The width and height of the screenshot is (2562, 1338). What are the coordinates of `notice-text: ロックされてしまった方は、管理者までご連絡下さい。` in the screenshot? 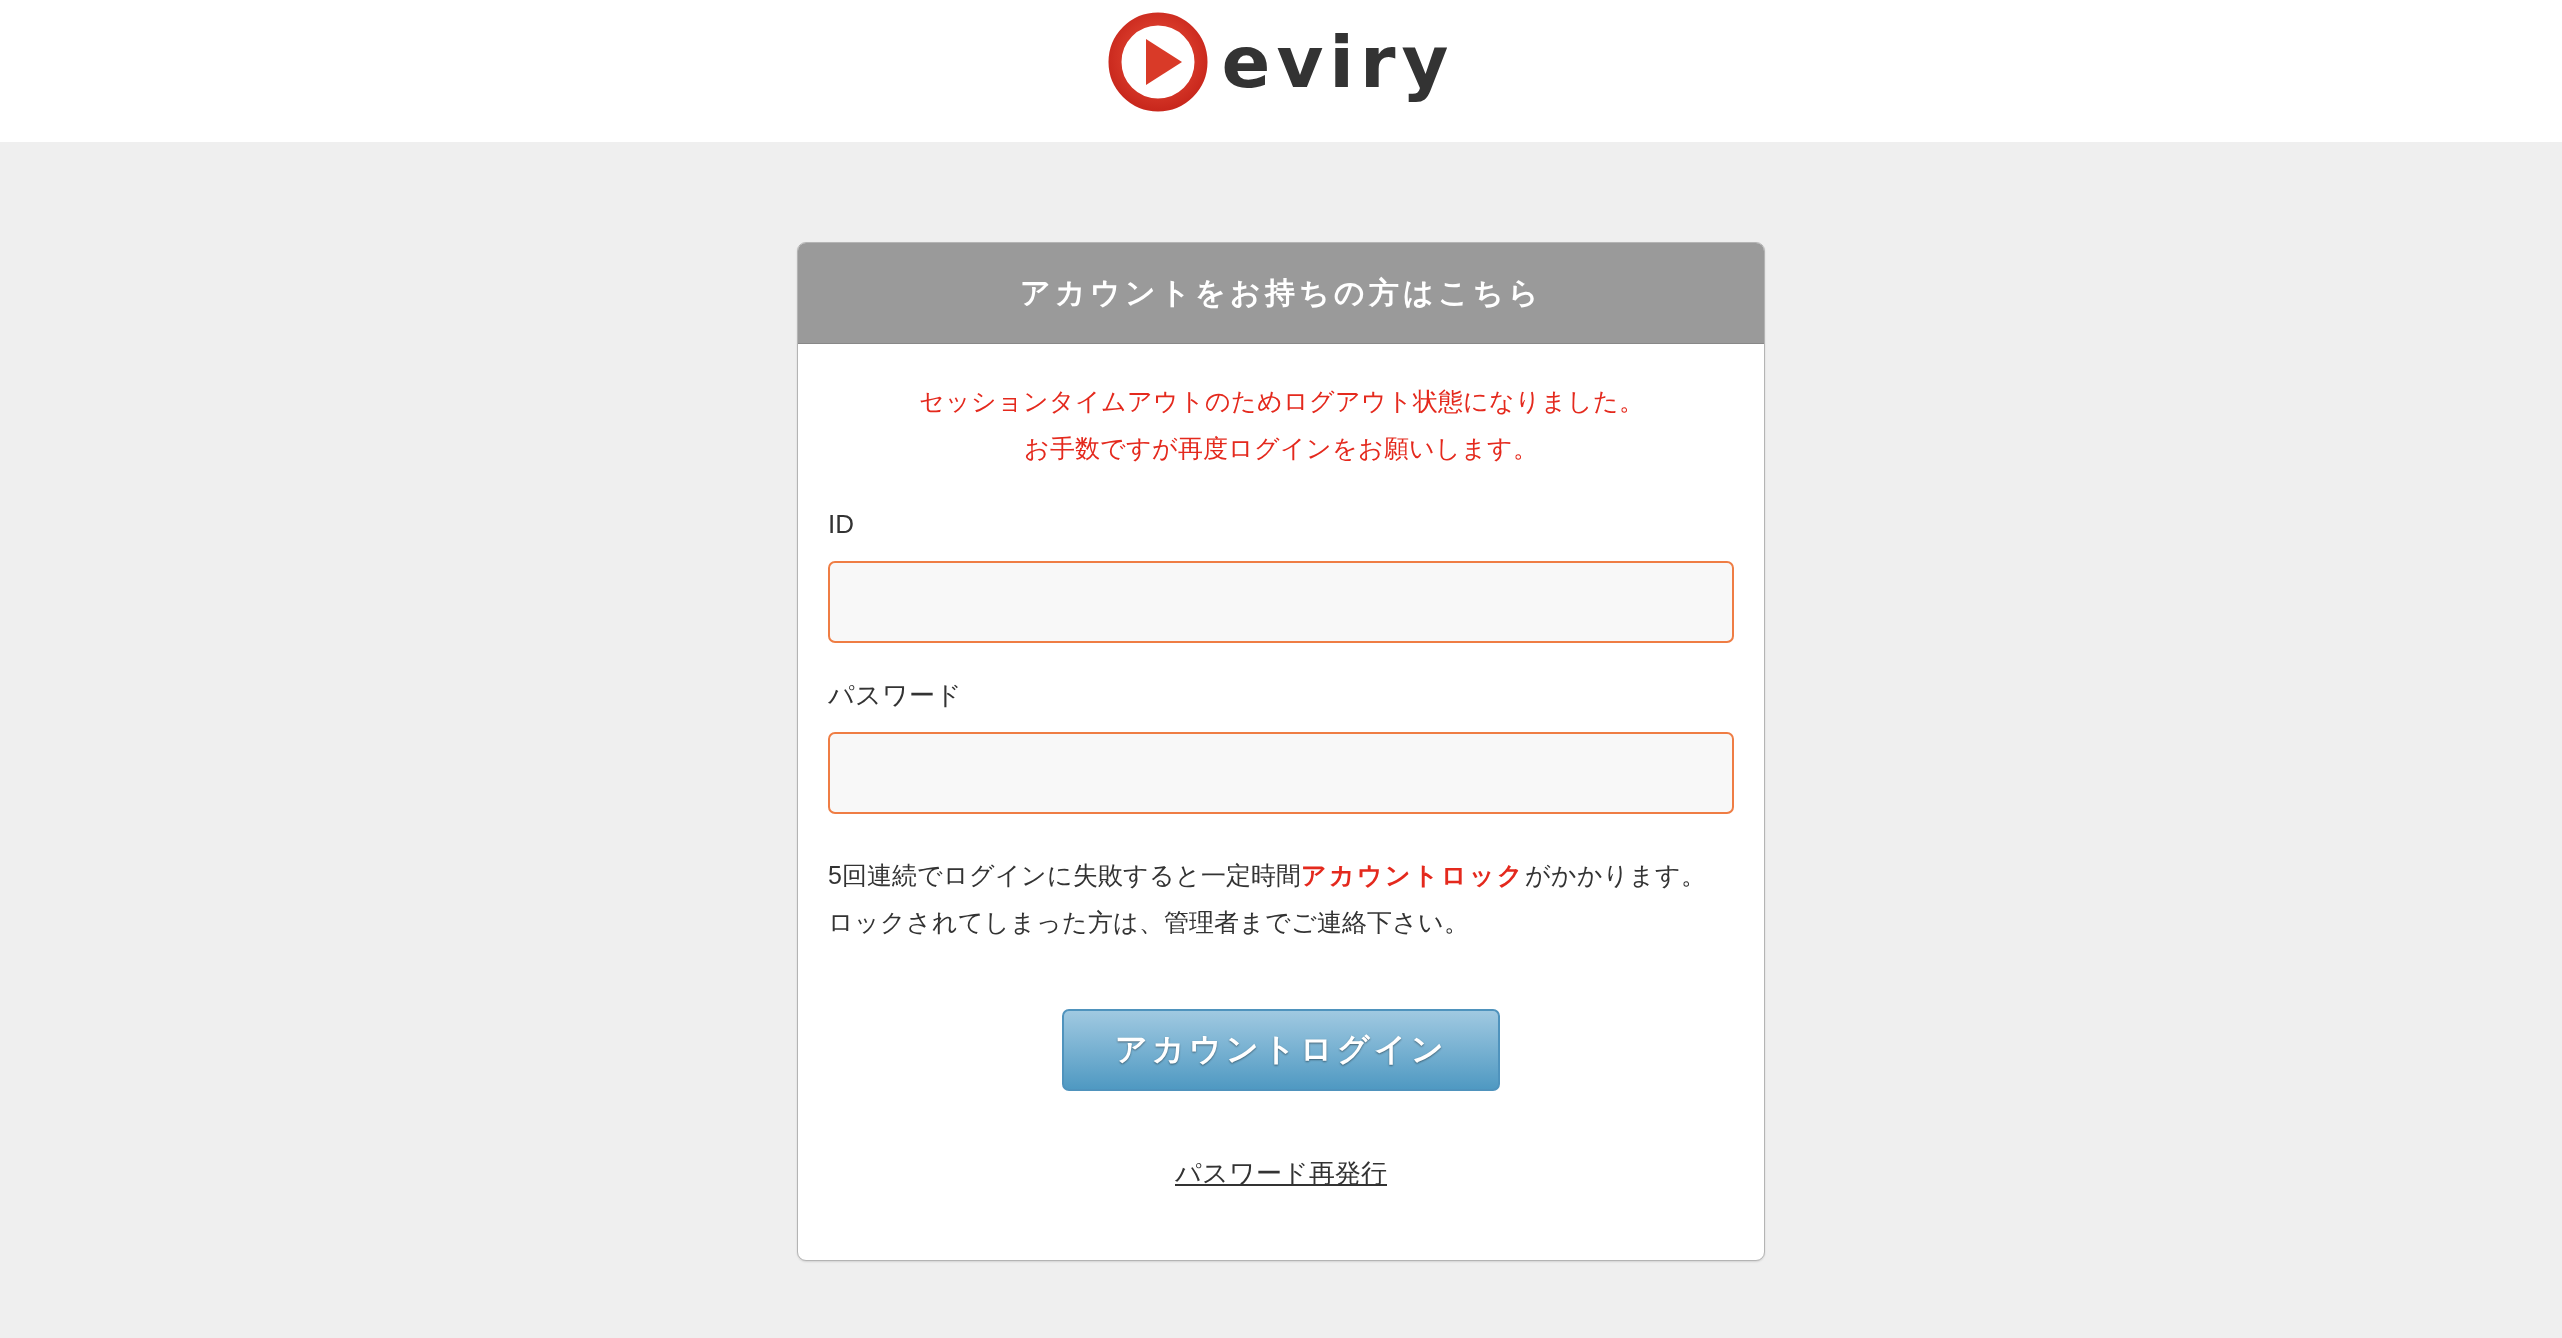 It's located at (1149, 922).